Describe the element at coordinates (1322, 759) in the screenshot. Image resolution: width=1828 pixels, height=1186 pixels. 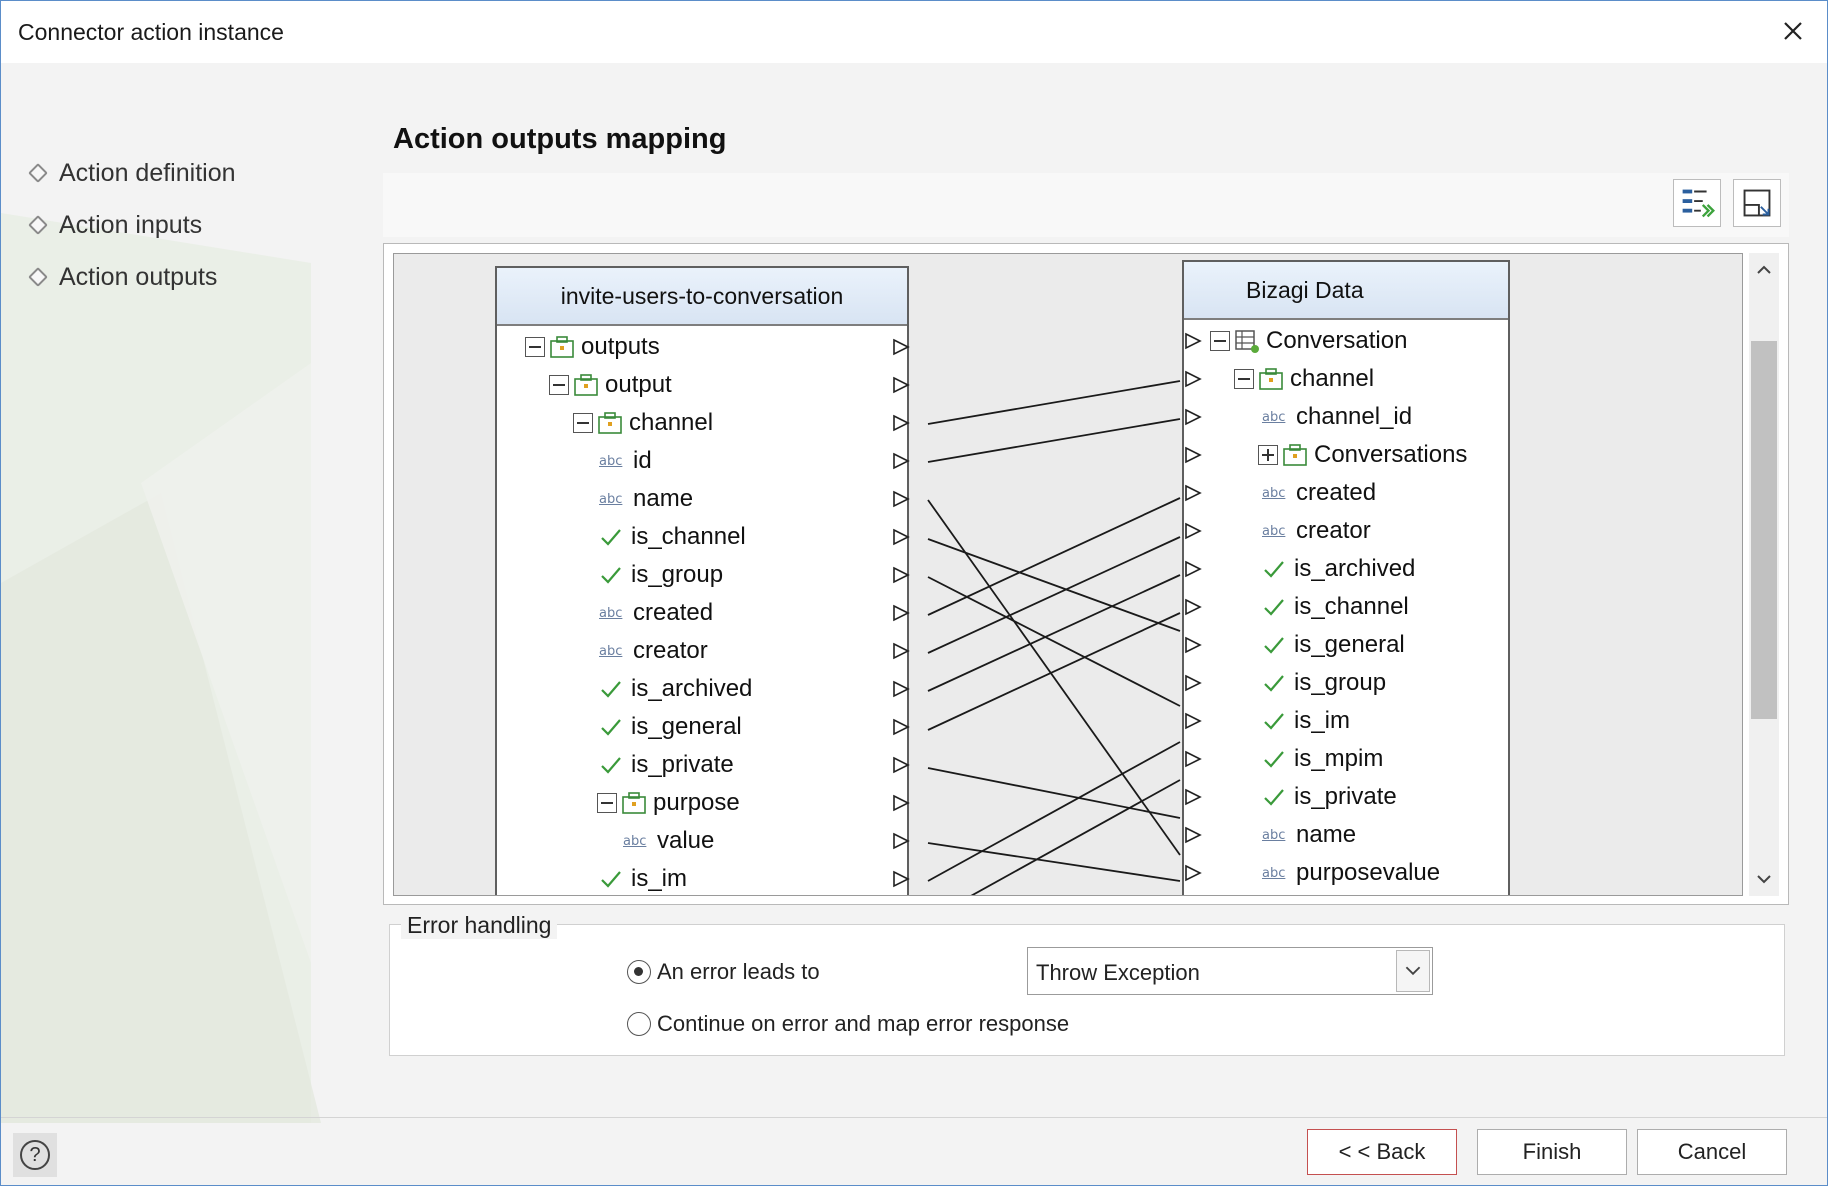
I see `tree-node-is-mpim: is_mpim` at that location.